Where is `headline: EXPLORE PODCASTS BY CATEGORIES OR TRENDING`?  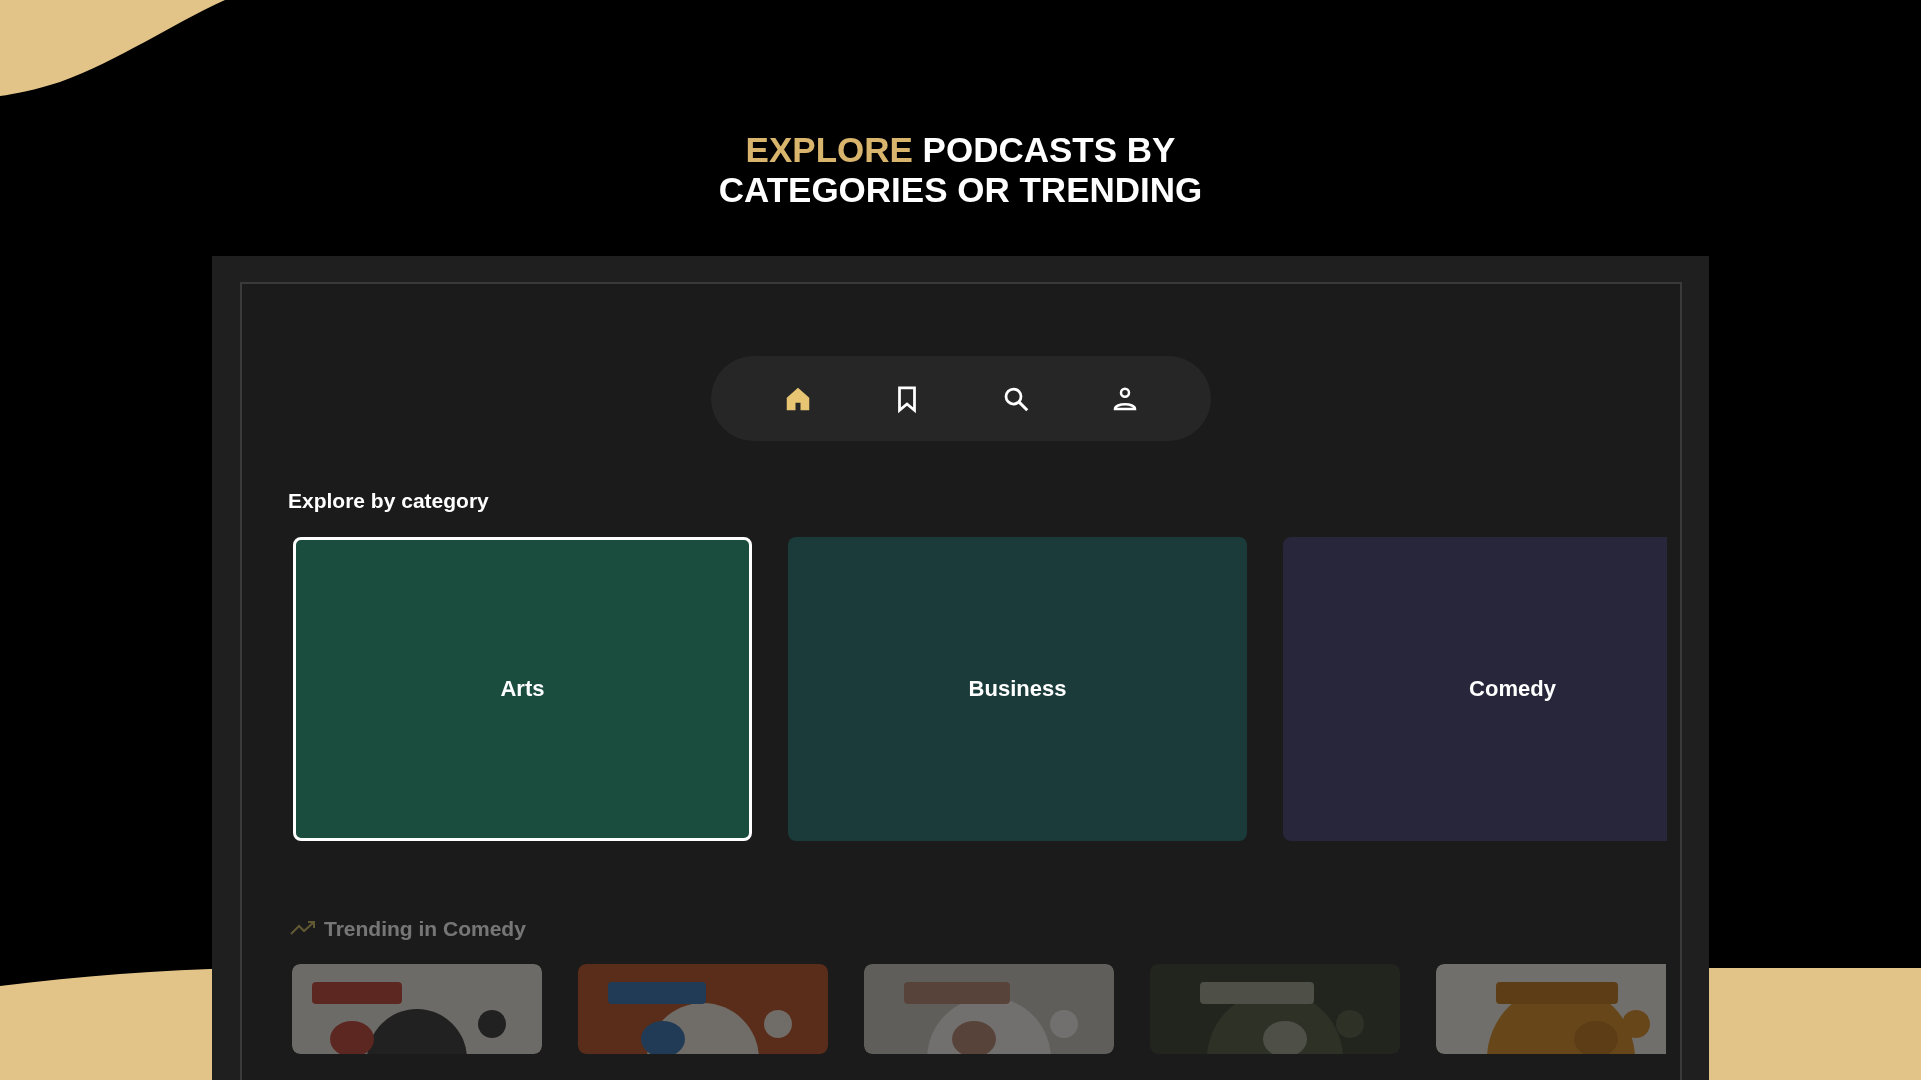 headline: EXPLORE PODCASTS BY CATEGORIES OR TRENDING is located at coordinates (960, 170).